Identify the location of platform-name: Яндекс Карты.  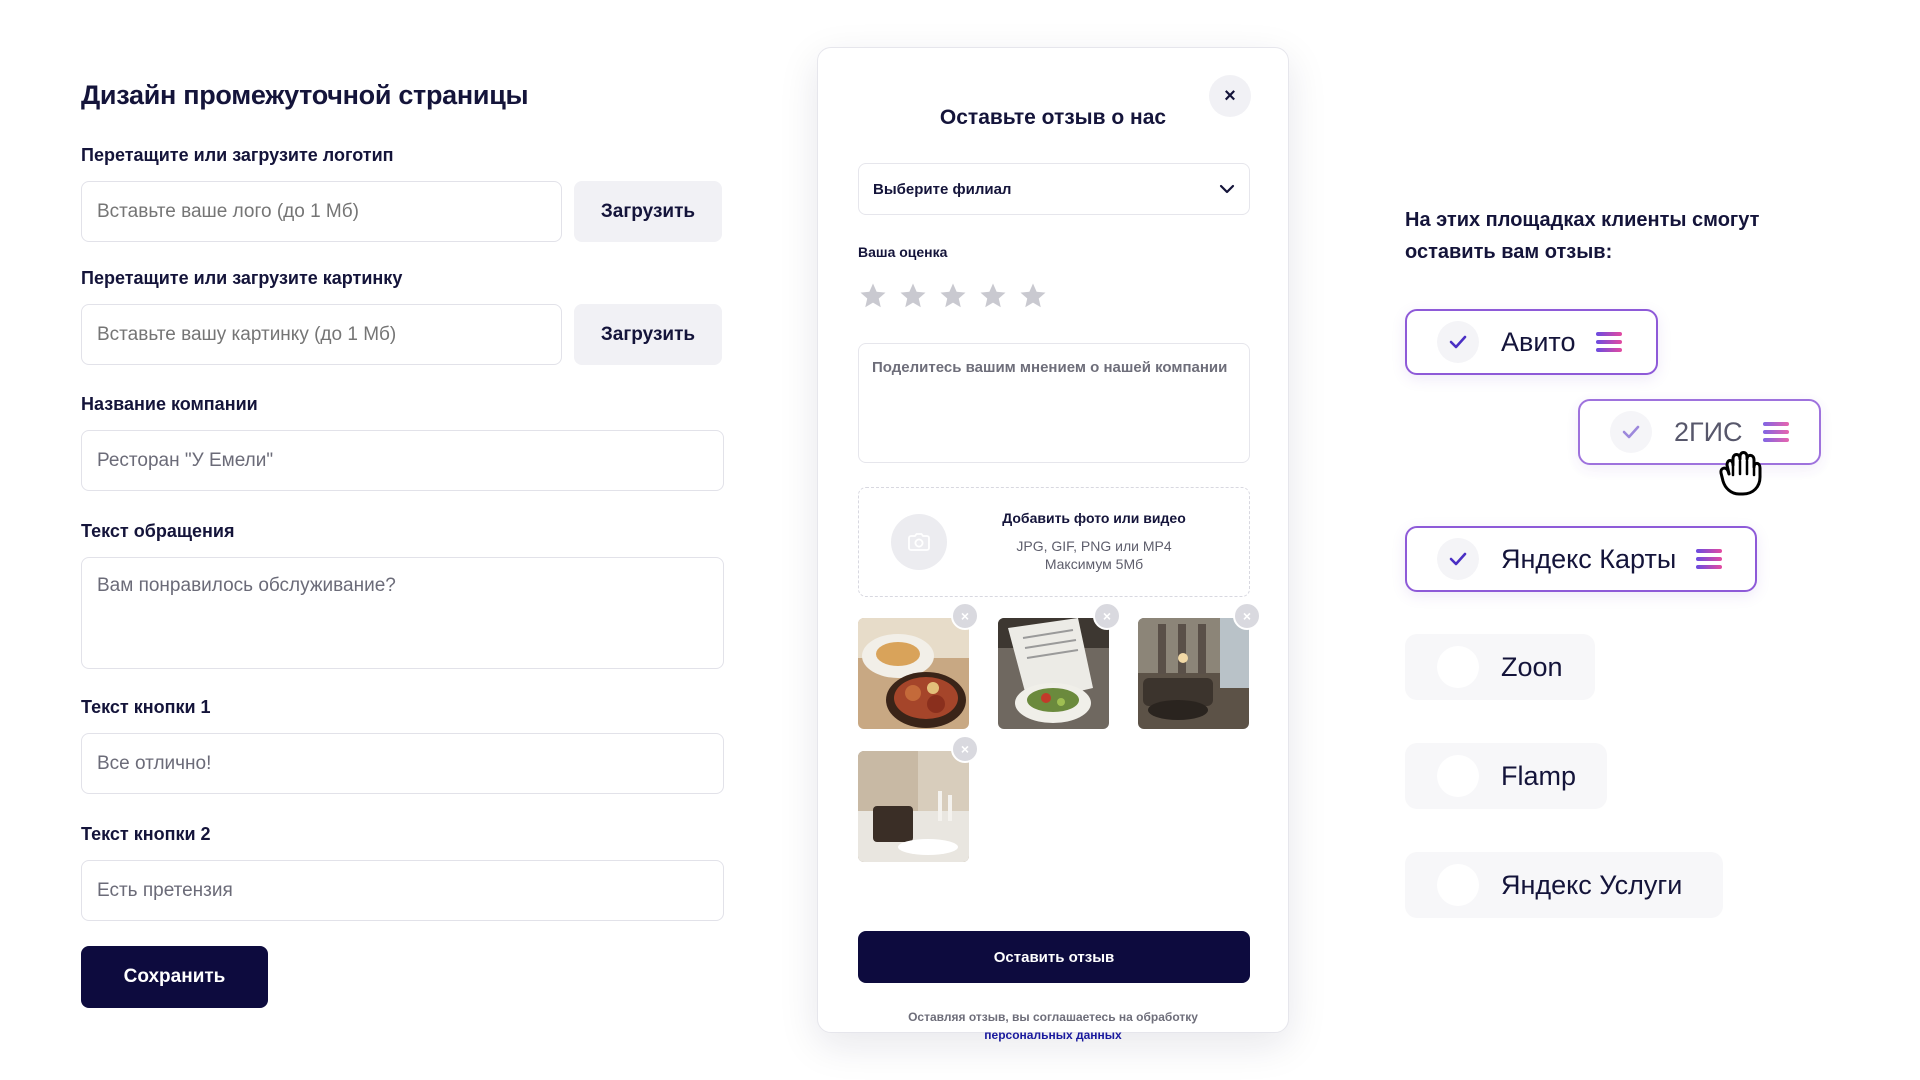
(1589, 558).